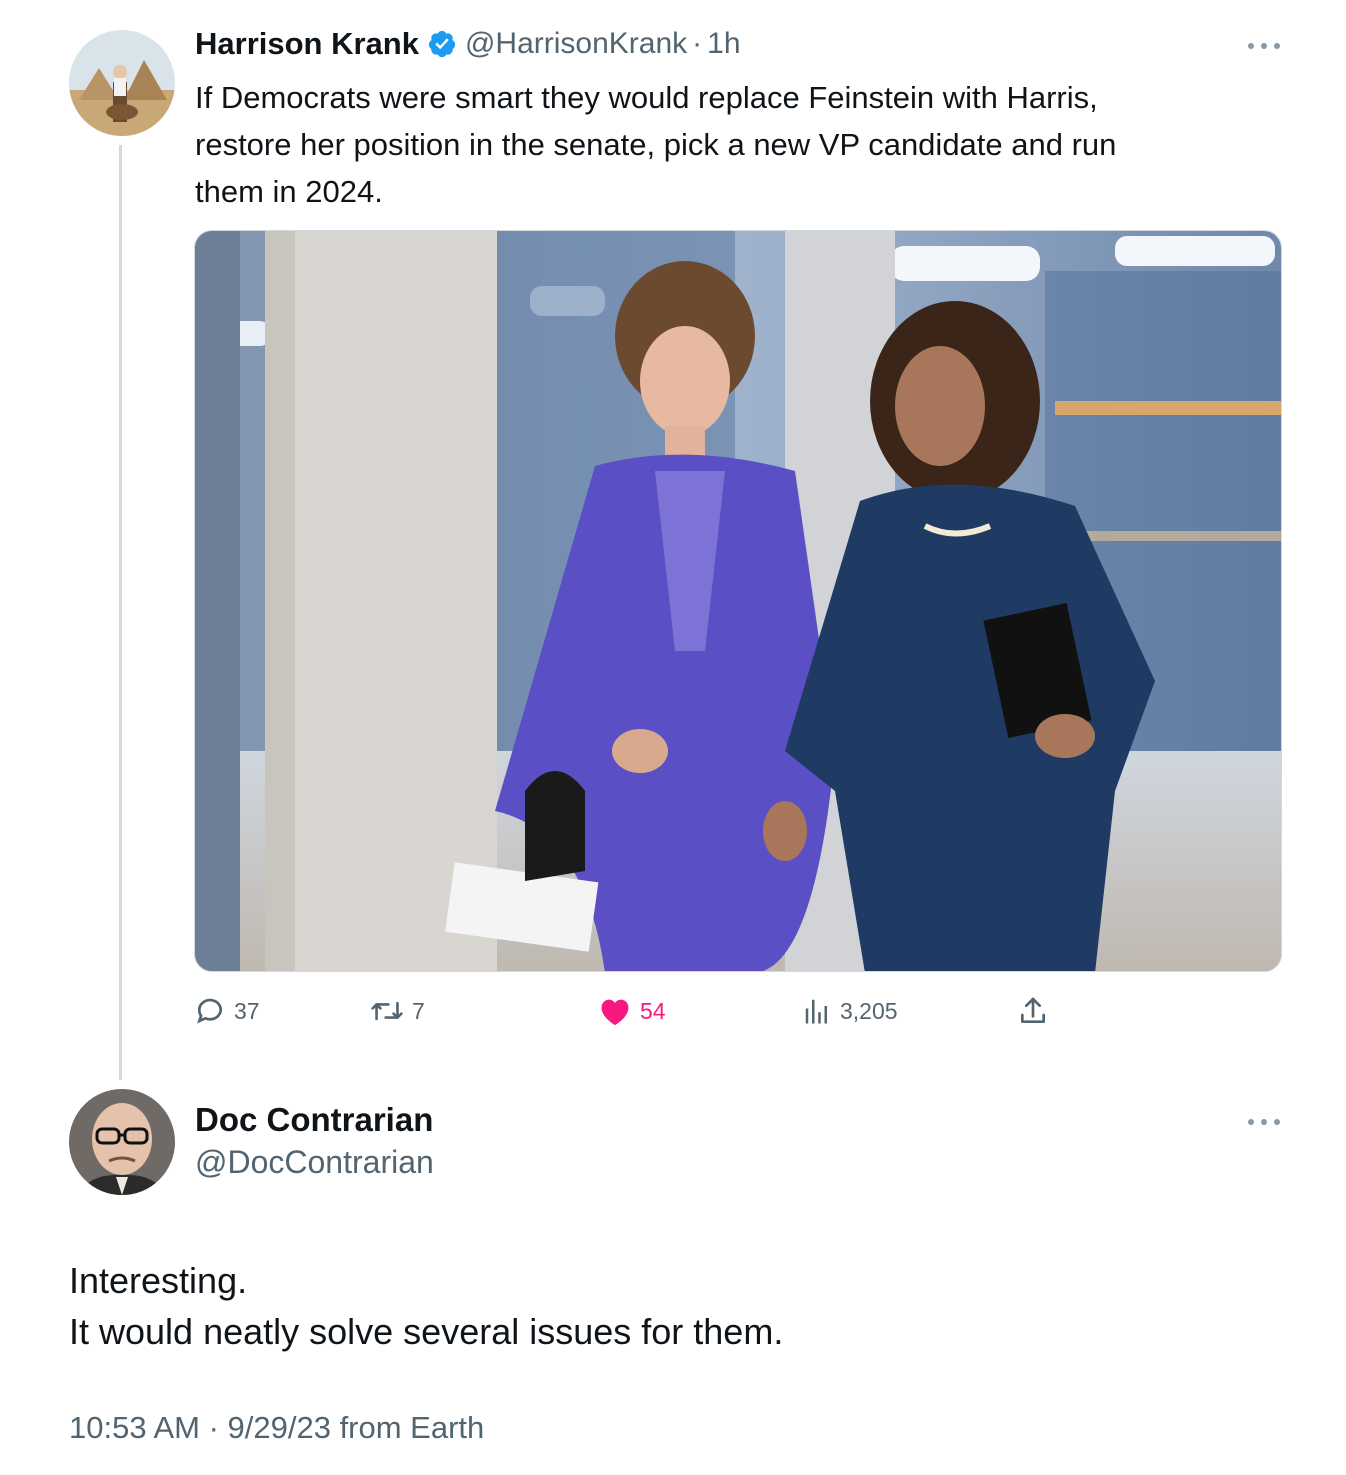 The height and width of the screenshot is (1475, 1346). Describe the element at coordinates (869, 1010) in the screenshot. I see `view-count: 3,205` at that location.